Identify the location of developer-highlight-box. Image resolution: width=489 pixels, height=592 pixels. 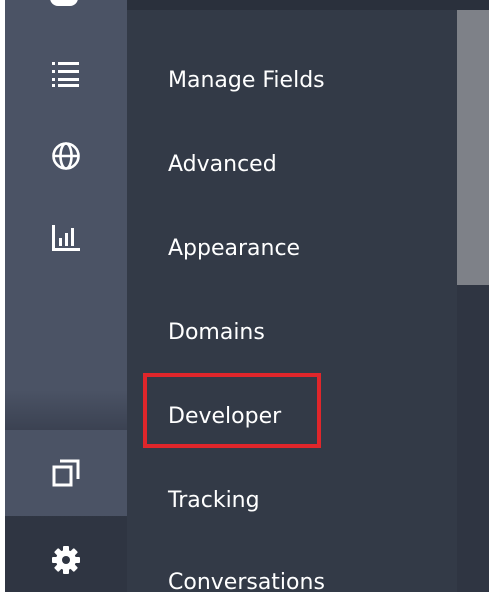
(232, 410).